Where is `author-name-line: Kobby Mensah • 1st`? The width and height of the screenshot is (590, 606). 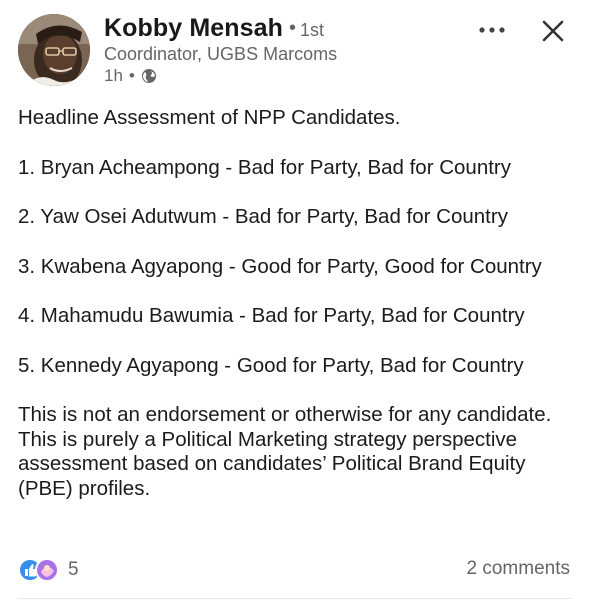 author-name-line: Kobby Mensah • 1st is located at coordinates (214, 28).